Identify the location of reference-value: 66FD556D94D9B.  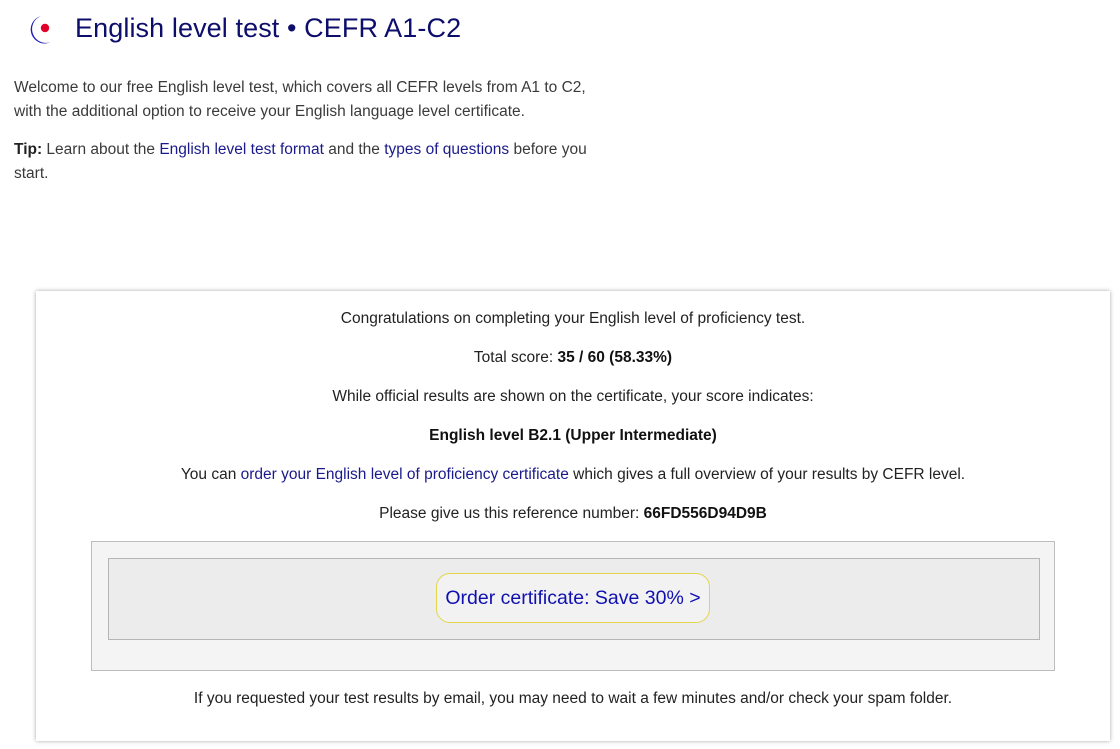
(705, 513).